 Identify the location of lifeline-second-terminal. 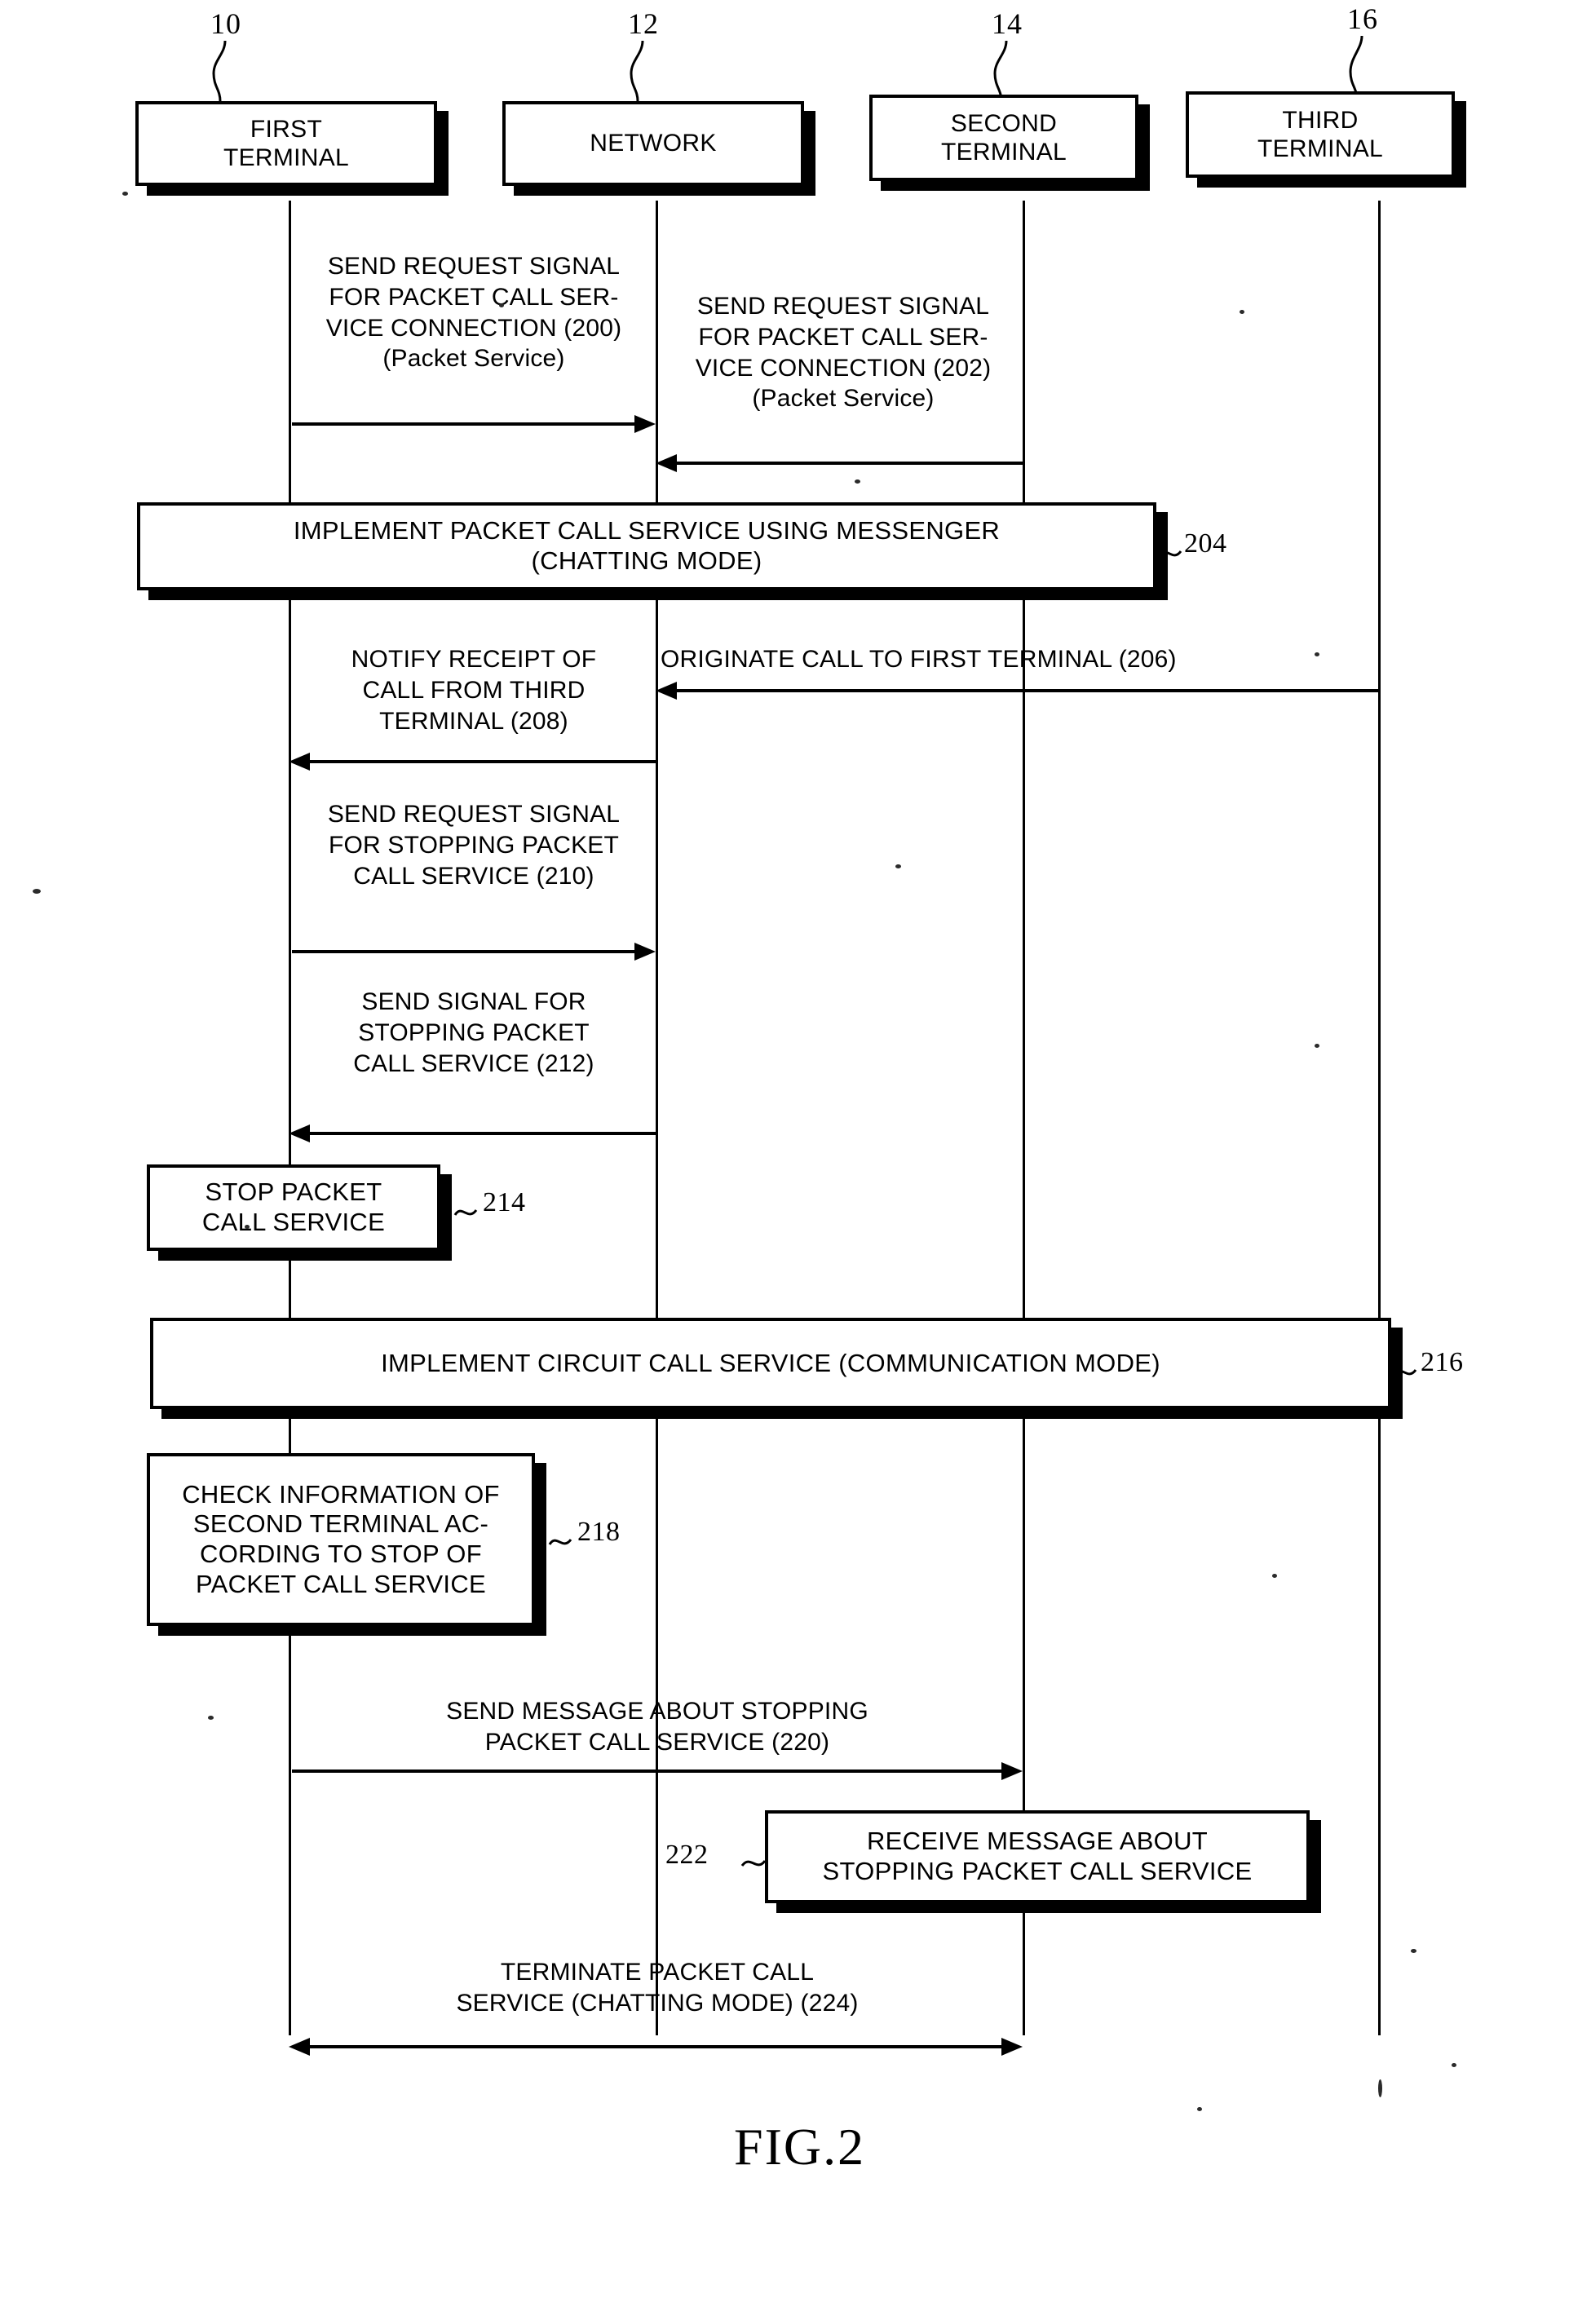
(1024, 1118).